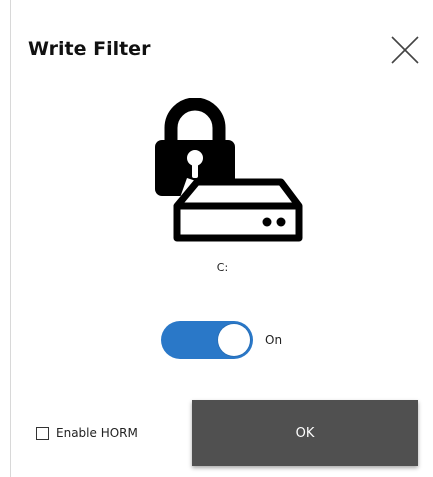 The height and width of the screenshot is (477, 433). I want to click on drive-label: C:, so click(222, 267).